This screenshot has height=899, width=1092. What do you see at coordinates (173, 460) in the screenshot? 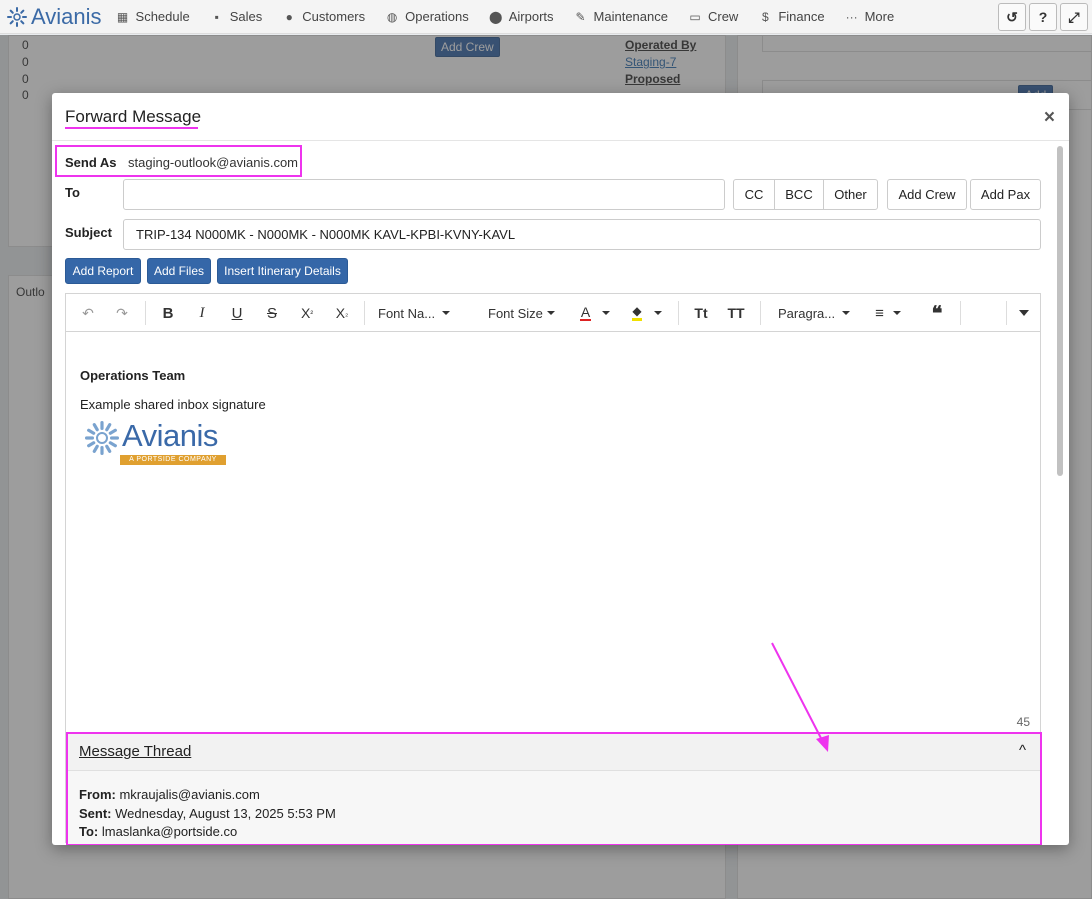
I see `logo-tagline: A PORTSIDE COMPANY` at bounding box center [173, 460].